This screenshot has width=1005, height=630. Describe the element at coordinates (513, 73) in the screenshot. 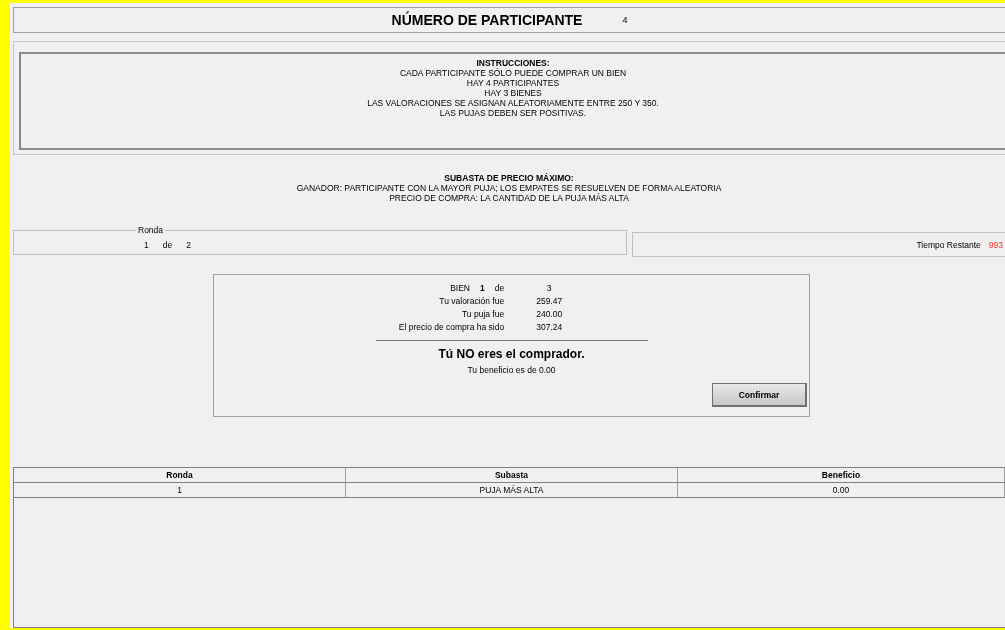

I see `instruction-line: CADA PARTICIPANTE SÓLO PUEDE COMPRAR UN BIEN` at that location.